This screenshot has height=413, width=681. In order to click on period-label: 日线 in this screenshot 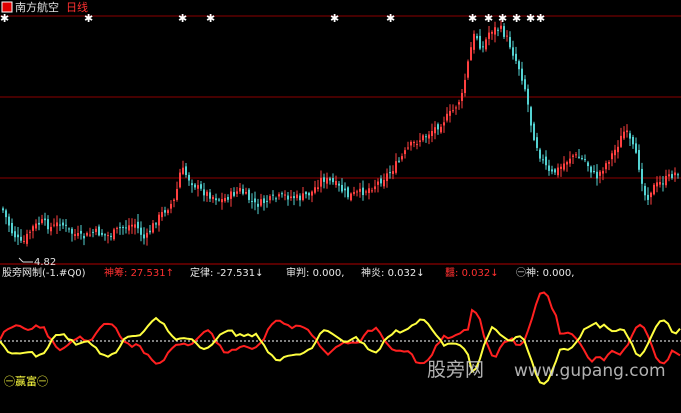, I will do `click(77, 7)`.